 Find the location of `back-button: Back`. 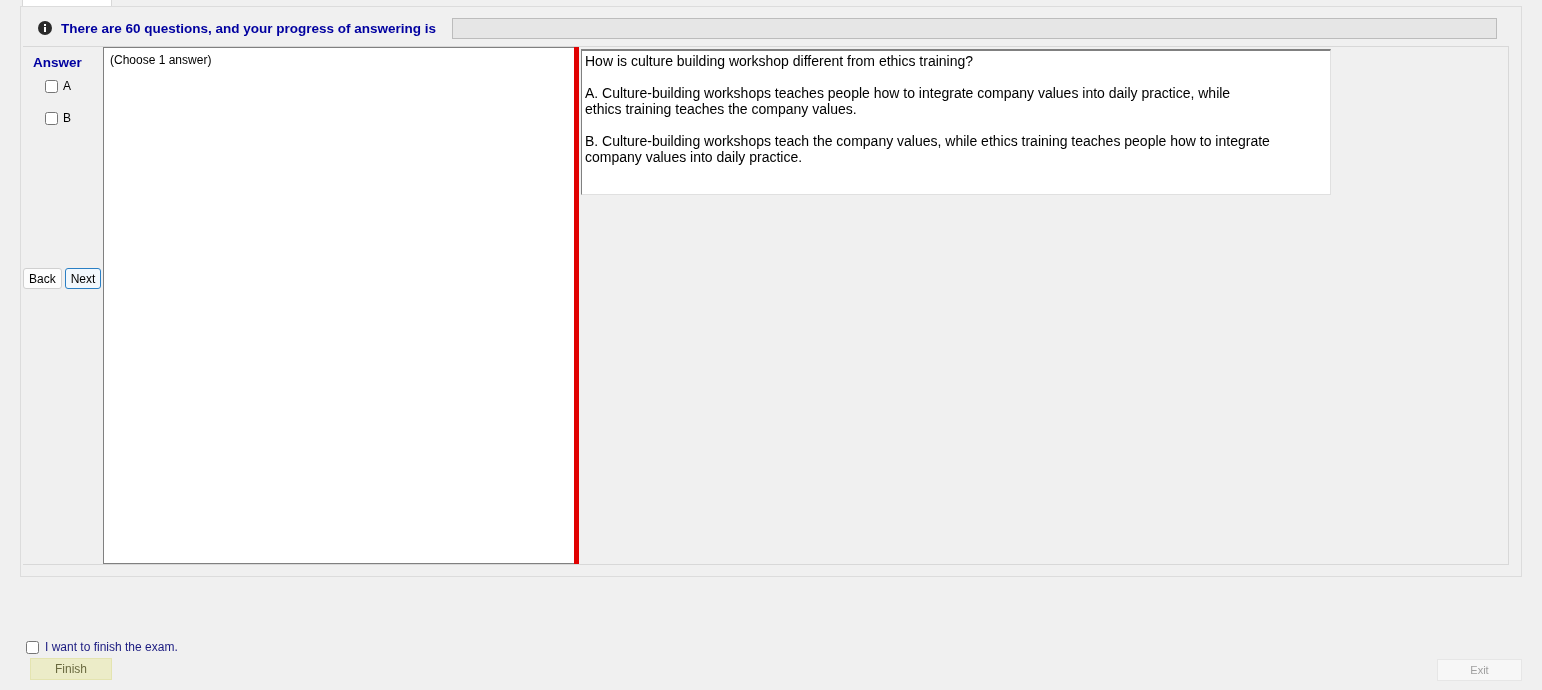

back-button: Back is located at coordinates (42, 278).